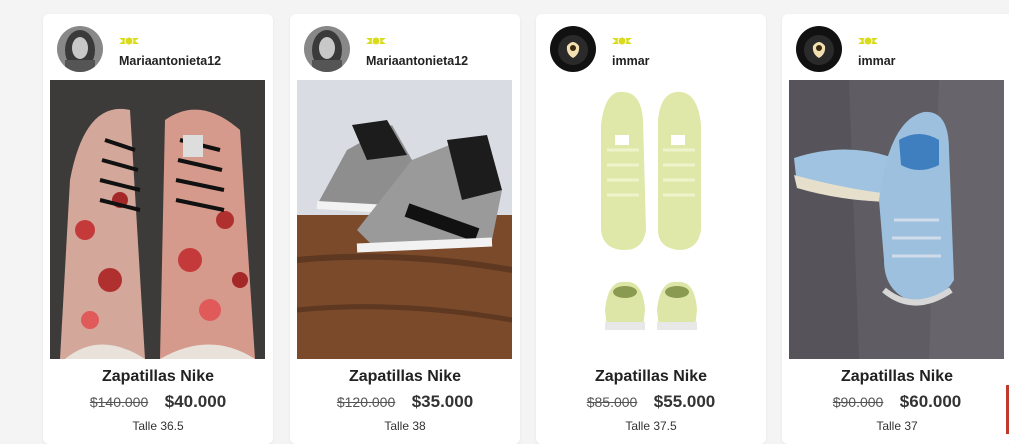 Image resolution: width=1009 pixels, height=444 pixels. What do you see at coordinates (651, 426) in the screenshot?
I see `size-label: Talle 37.5` at bounding box center [651, 426].